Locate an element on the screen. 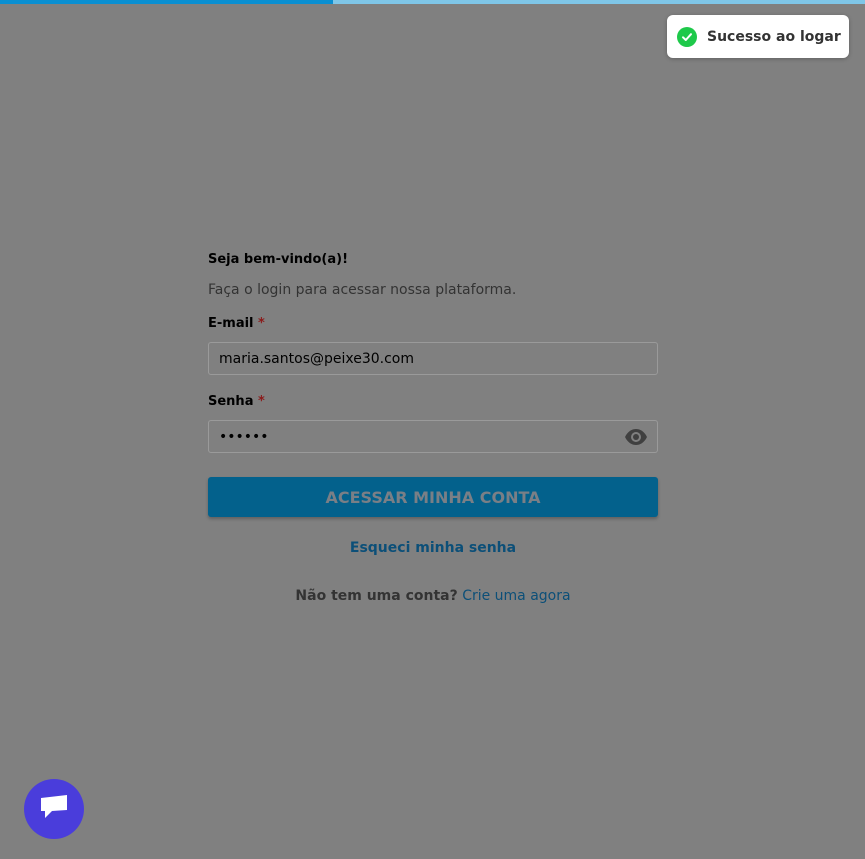  check-circle-icon is located at coordinates (687, 36).